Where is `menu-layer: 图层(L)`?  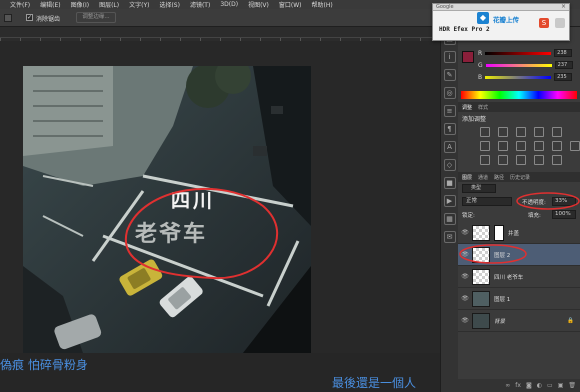
menu-layer: 图层(L) is located at coordinates (109, 4).